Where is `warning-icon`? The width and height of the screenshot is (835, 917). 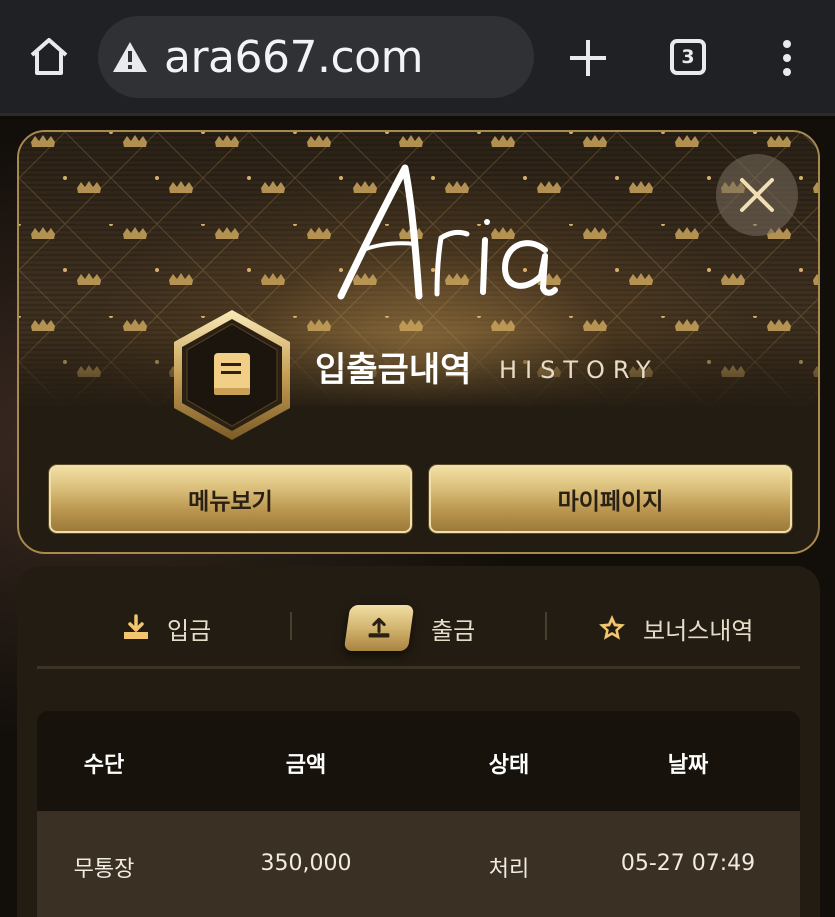
warning-icon is located at coordinates (130, 57).